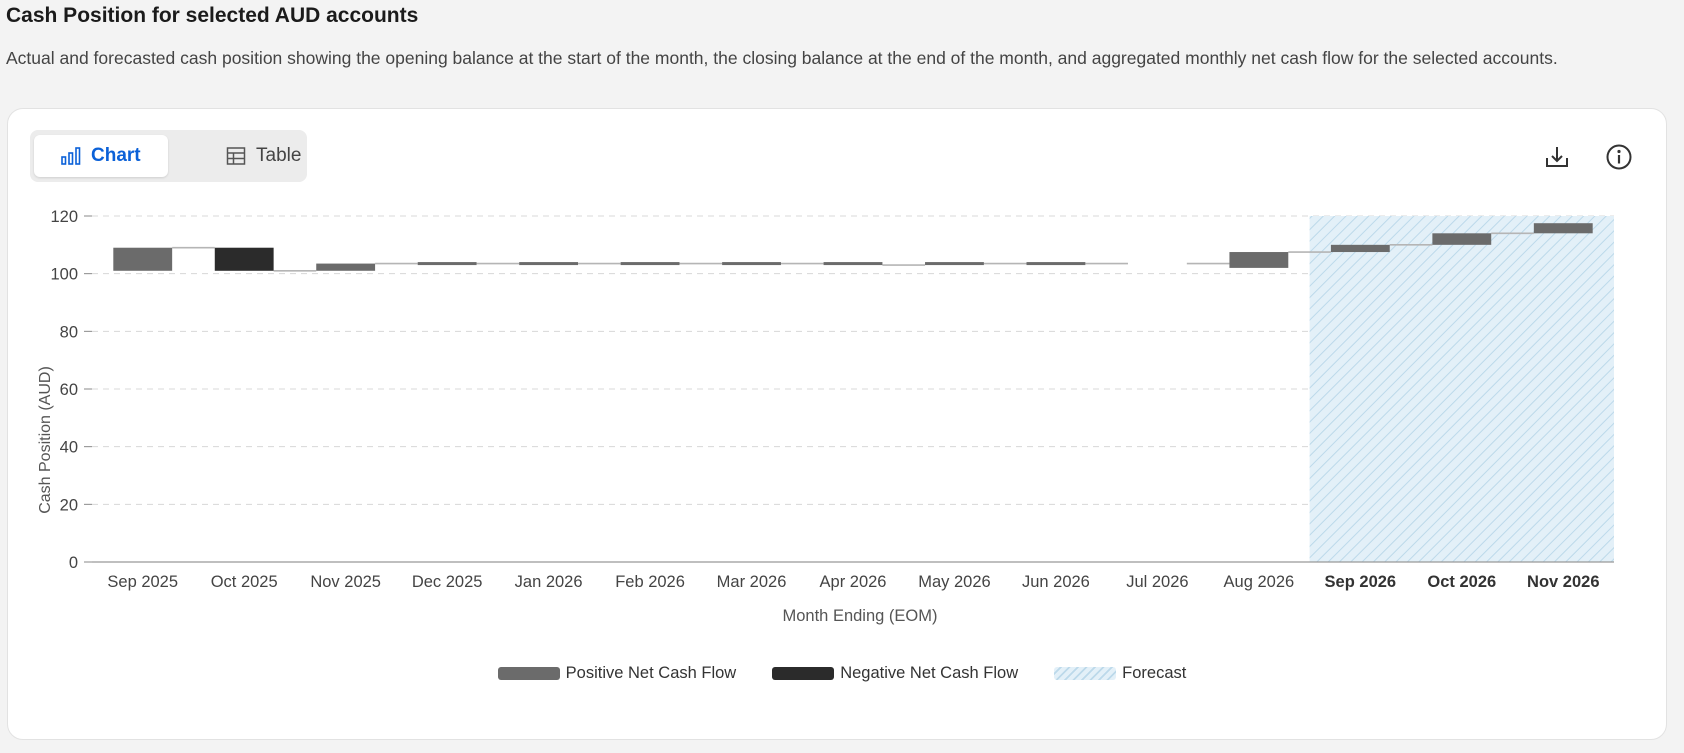 Image resolution: width=1684 pixels, height=753 pixels. Describe the element at coordinates (1461, 582) in the screenshot. I see `x-tick-label: Oct 2026` at that location.